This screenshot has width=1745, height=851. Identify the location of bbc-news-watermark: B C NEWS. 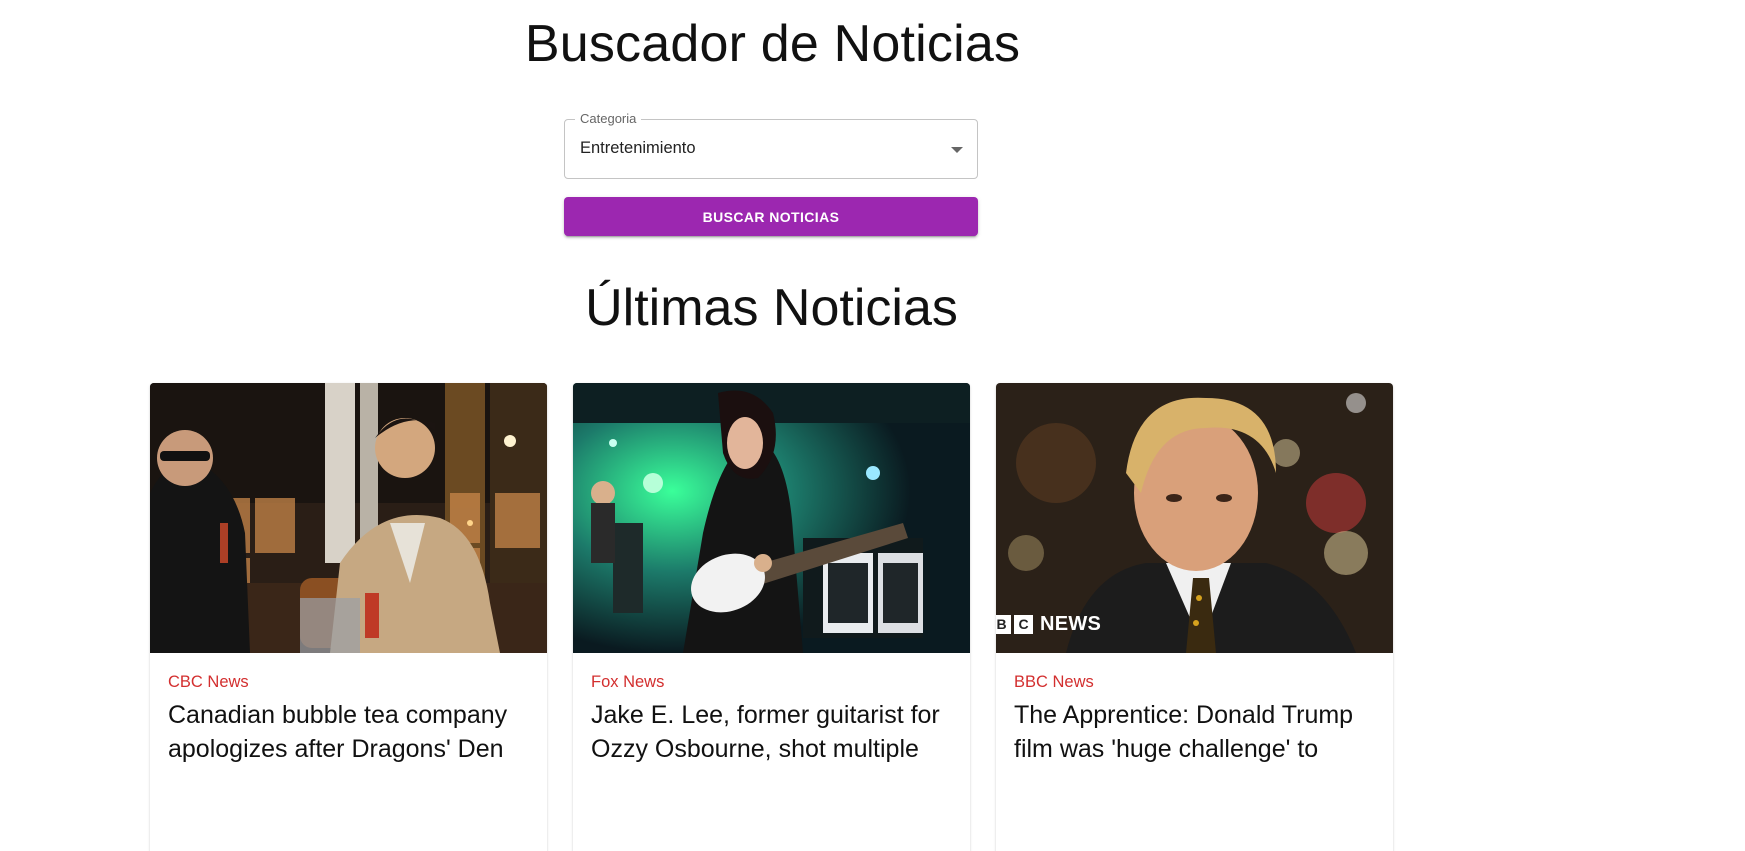
(1048, 624).